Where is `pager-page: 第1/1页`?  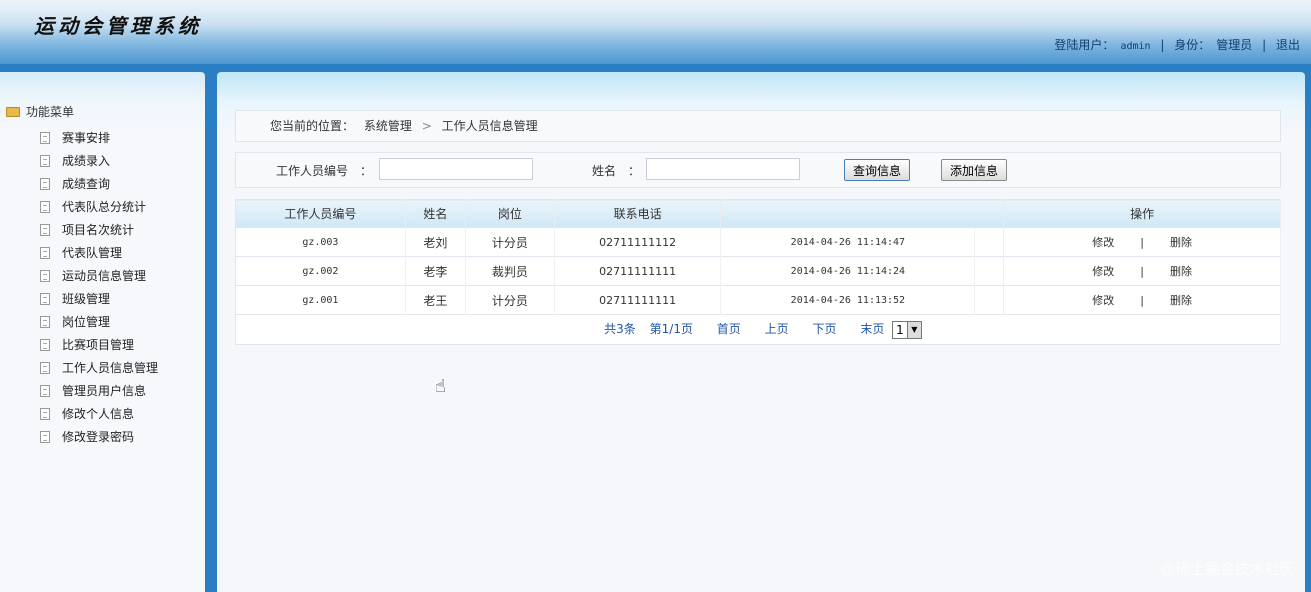
pager-page: 第1/1页 is located at coordinates (671, 329).